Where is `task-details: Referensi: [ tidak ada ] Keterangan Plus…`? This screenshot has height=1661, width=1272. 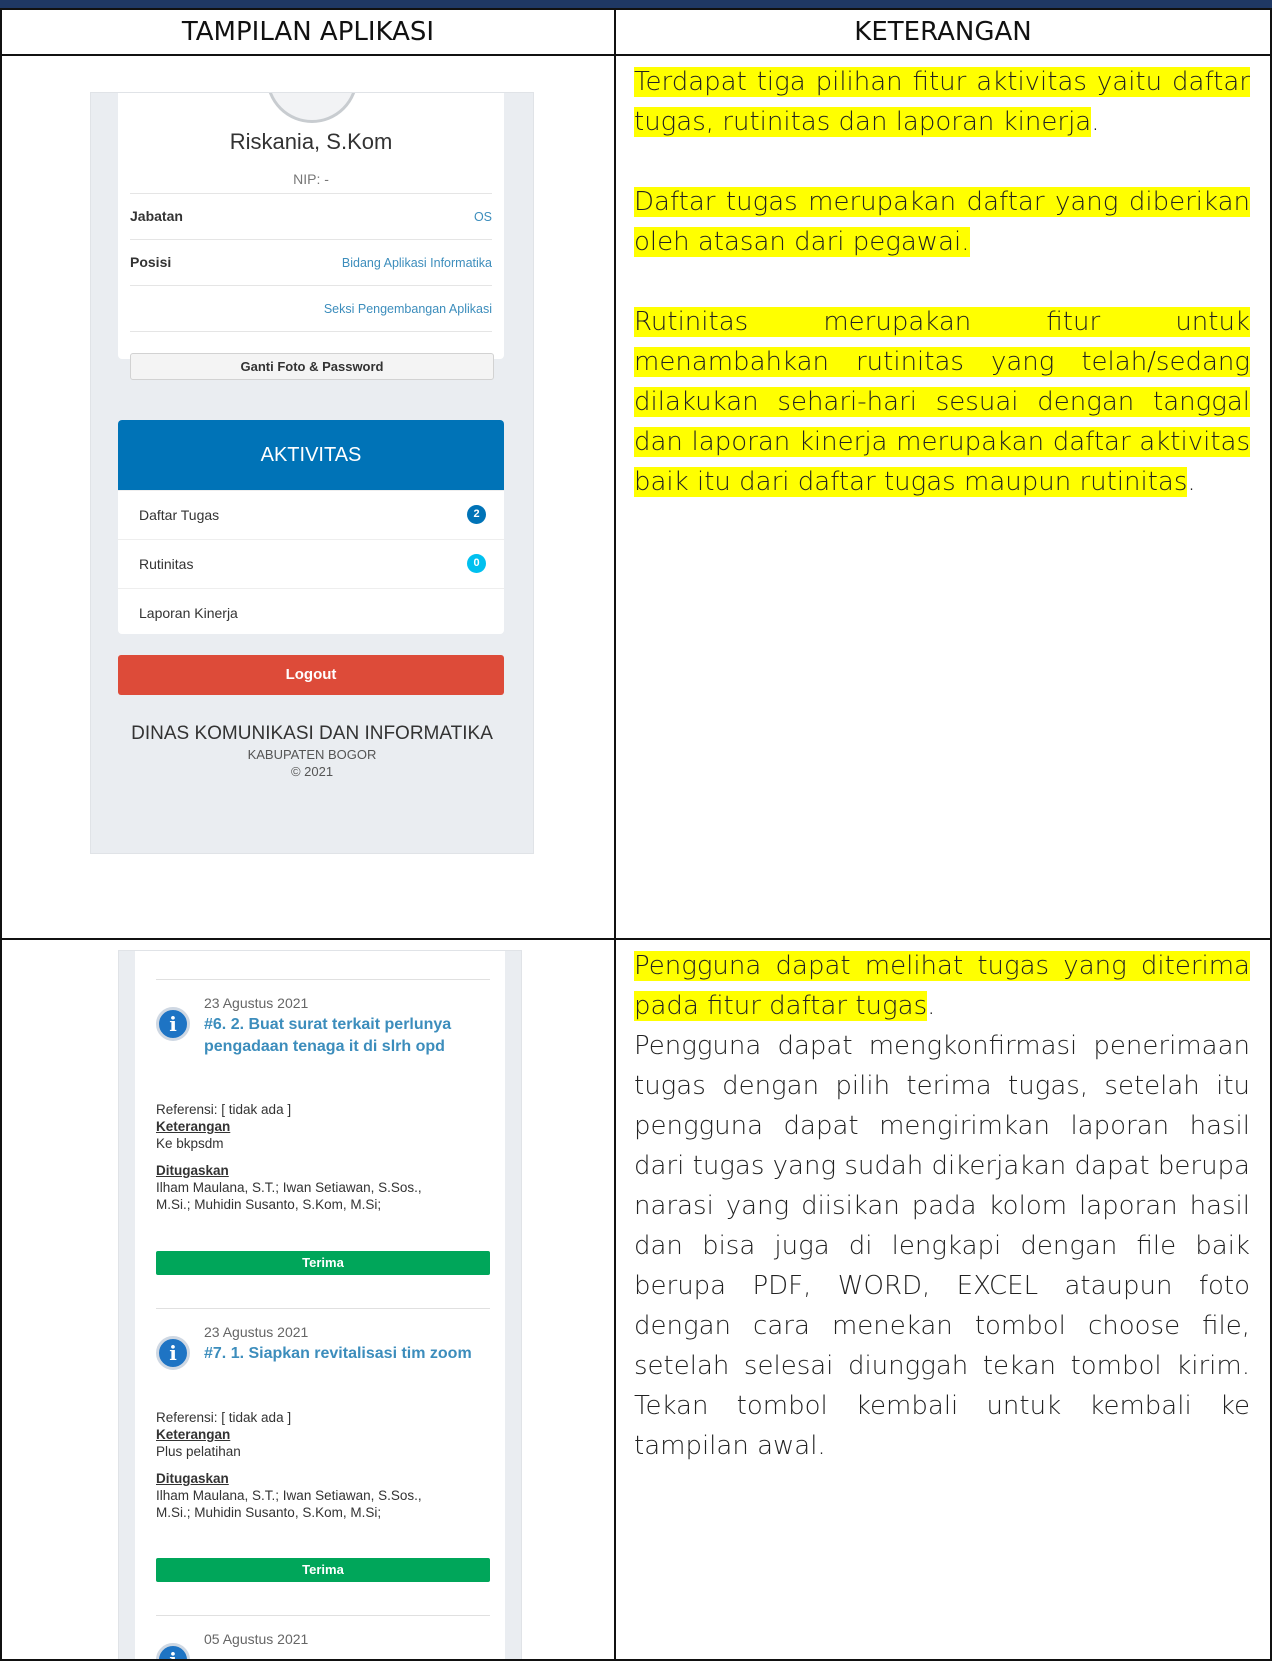
task-details: Referensi: [ tidak ada ] Keterangan Plus… is located at coordinates (306, 1465).